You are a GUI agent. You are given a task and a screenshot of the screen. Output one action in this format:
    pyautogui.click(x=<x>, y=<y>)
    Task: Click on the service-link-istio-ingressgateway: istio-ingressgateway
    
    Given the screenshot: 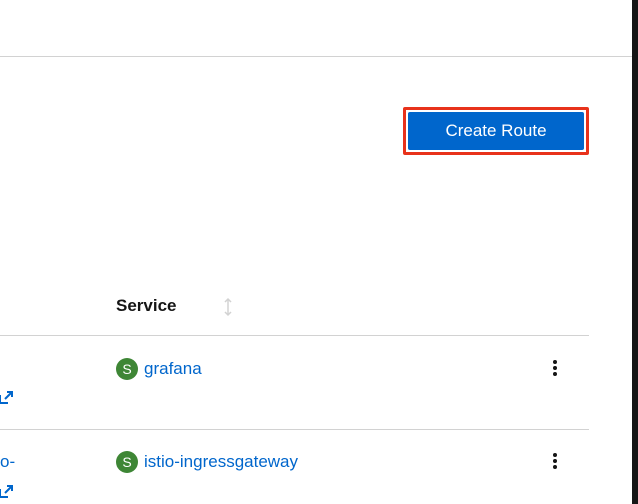 What is the action you would take?
    pyautogui.click(x=221, y=462)
    